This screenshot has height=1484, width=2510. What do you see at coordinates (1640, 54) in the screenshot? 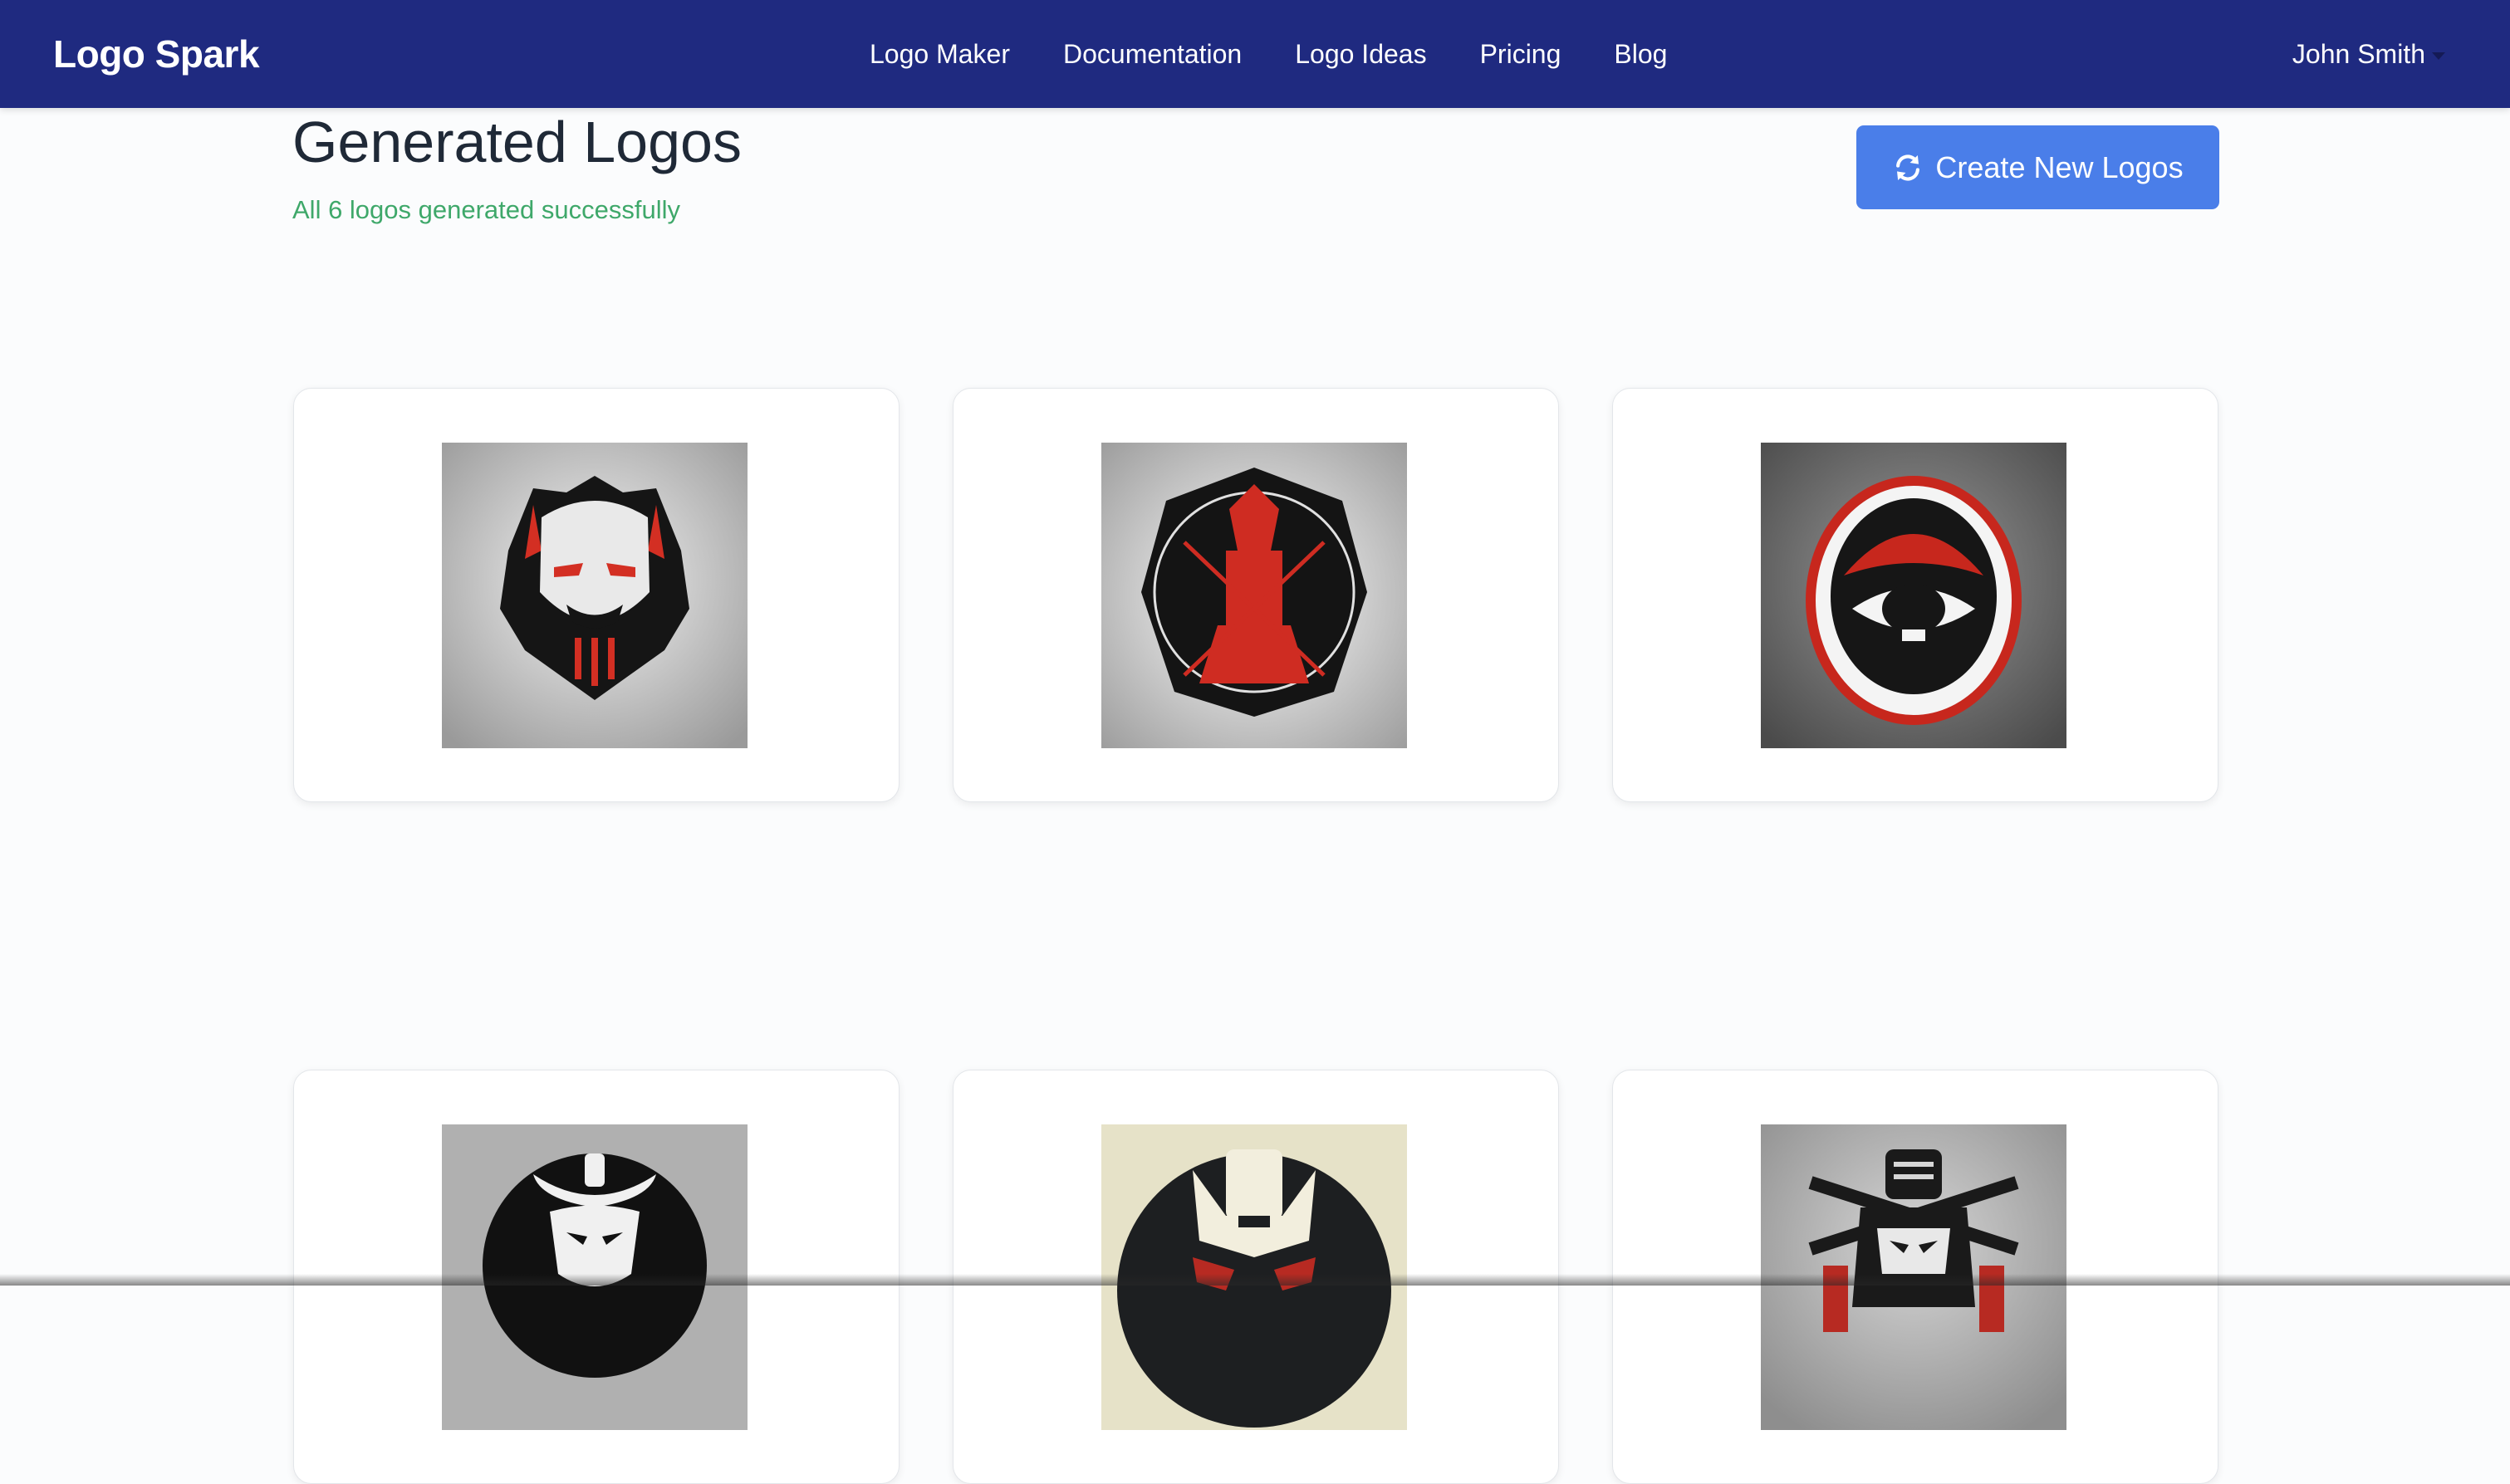
I see `nav-link-blog: Blog` at bounding box center [1640, 54].